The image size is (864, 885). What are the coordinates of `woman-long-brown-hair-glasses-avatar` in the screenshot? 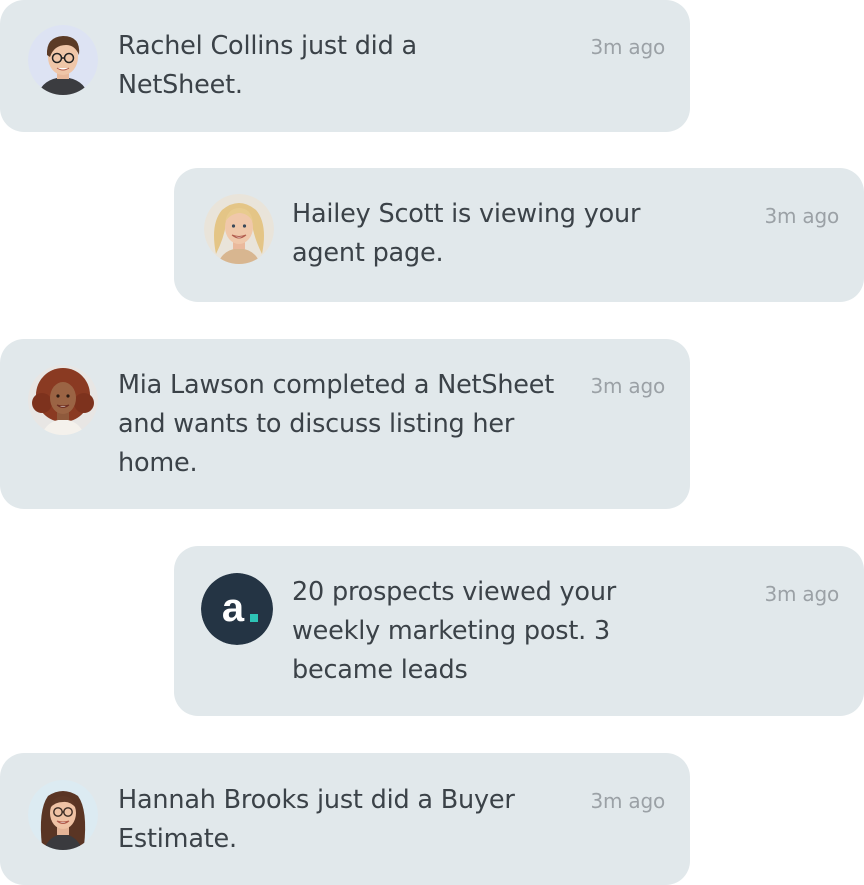 It's located at (63, 815).